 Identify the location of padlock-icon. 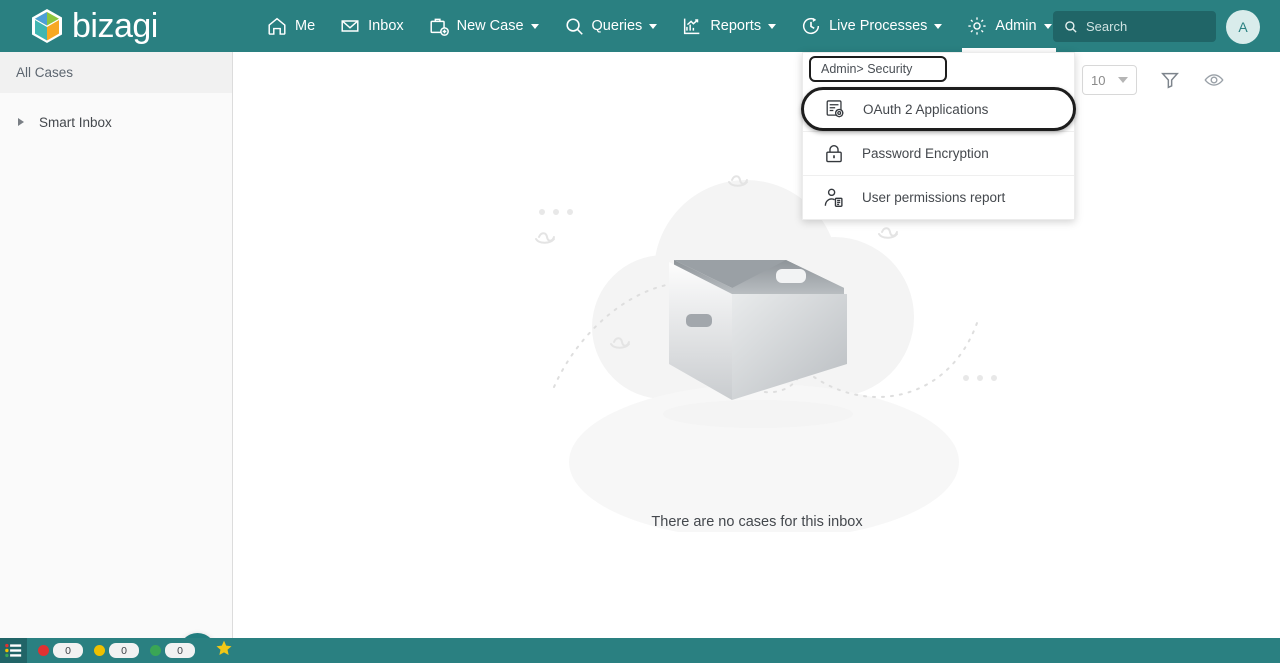
(834, 153).